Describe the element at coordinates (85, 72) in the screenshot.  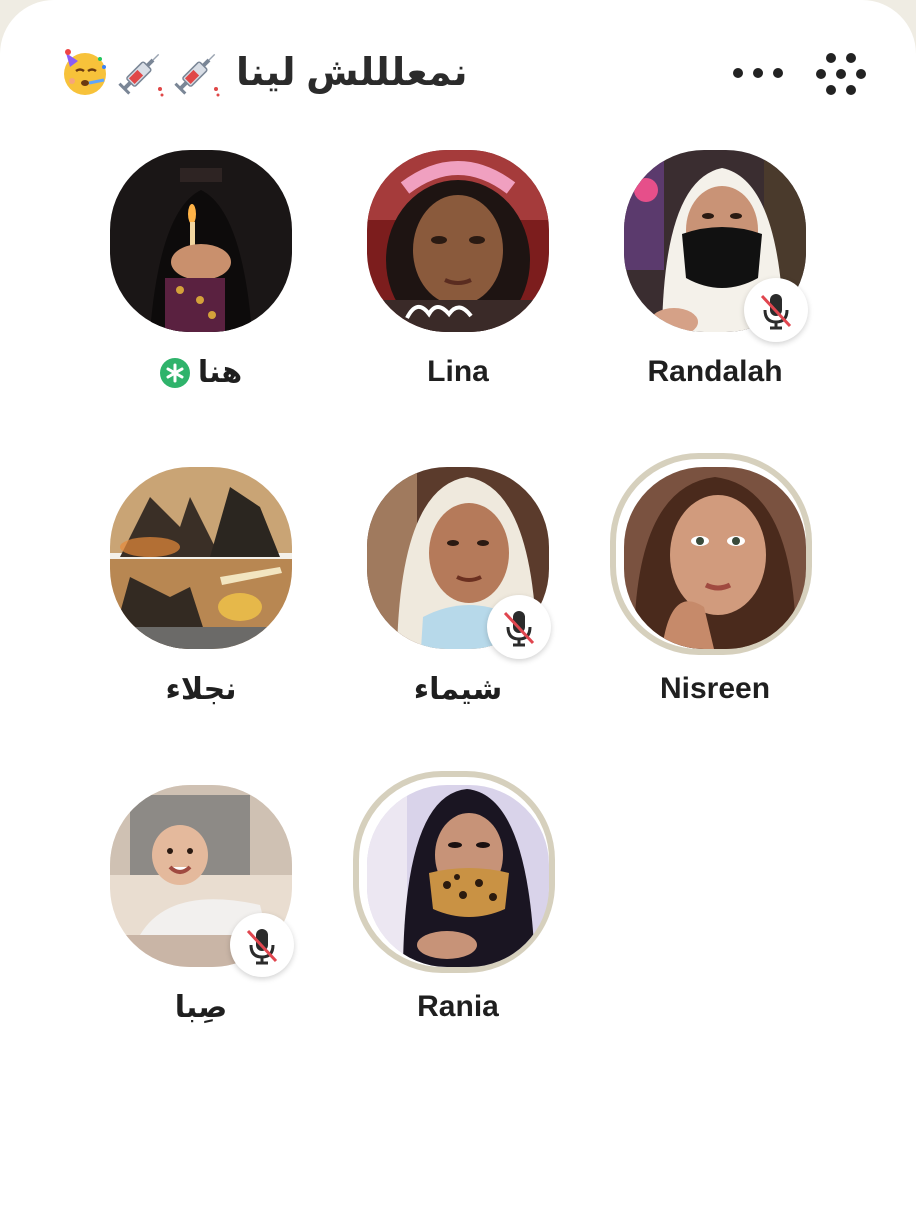
I see `partying-face-icon` at that location.